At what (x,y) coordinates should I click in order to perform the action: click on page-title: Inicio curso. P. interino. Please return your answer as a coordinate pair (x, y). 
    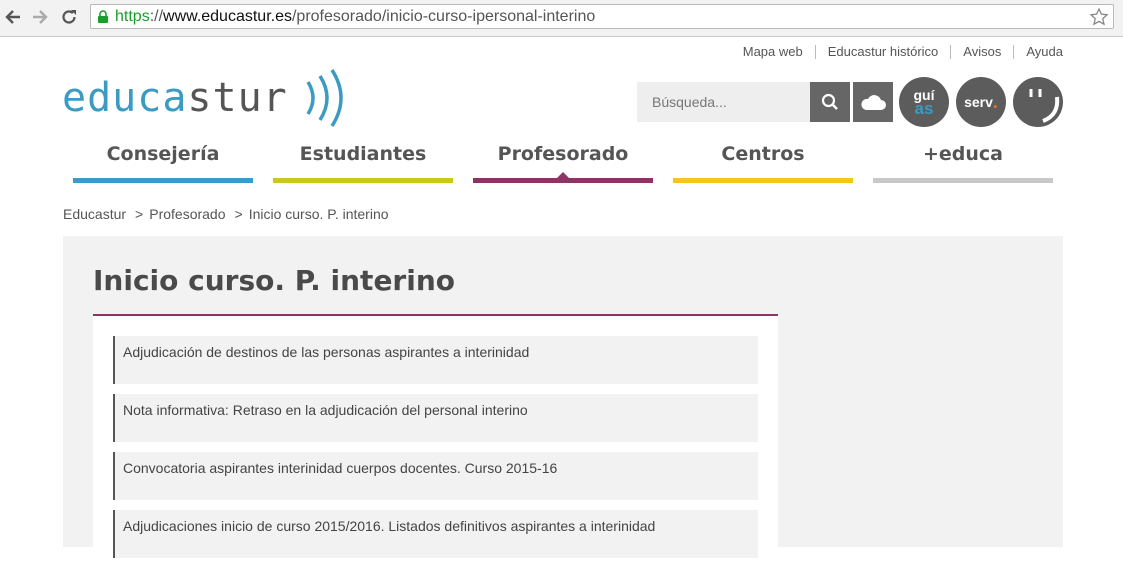
    Looking at the image, I should click on (274, 280).